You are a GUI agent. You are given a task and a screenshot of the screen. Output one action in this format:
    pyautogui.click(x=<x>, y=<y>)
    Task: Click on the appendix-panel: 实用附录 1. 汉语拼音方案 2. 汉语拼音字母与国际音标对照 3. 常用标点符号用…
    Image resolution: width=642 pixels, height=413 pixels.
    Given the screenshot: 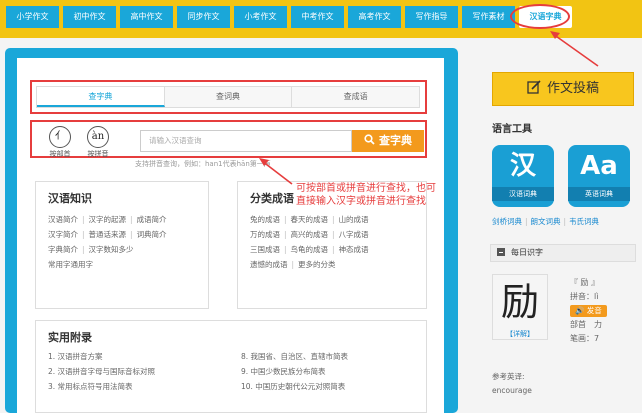 What is the action you would take?
    pyautogui.click(x=231, y=366)
    